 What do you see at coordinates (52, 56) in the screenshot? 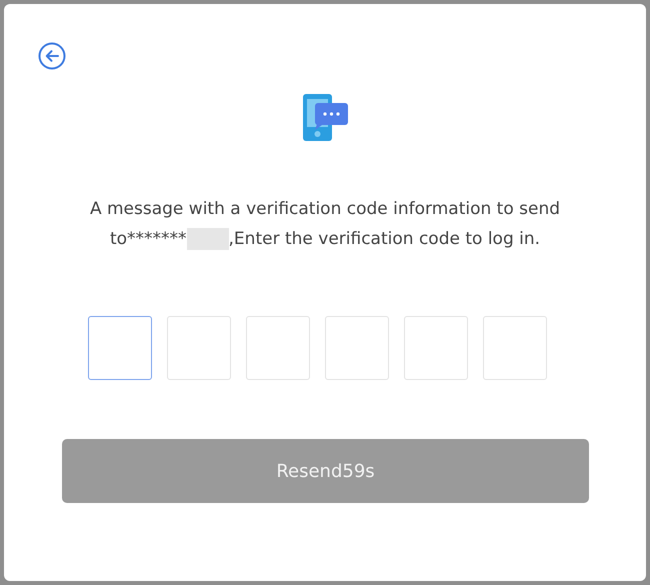
I see `back-icon` at bounding box center [52, 56].